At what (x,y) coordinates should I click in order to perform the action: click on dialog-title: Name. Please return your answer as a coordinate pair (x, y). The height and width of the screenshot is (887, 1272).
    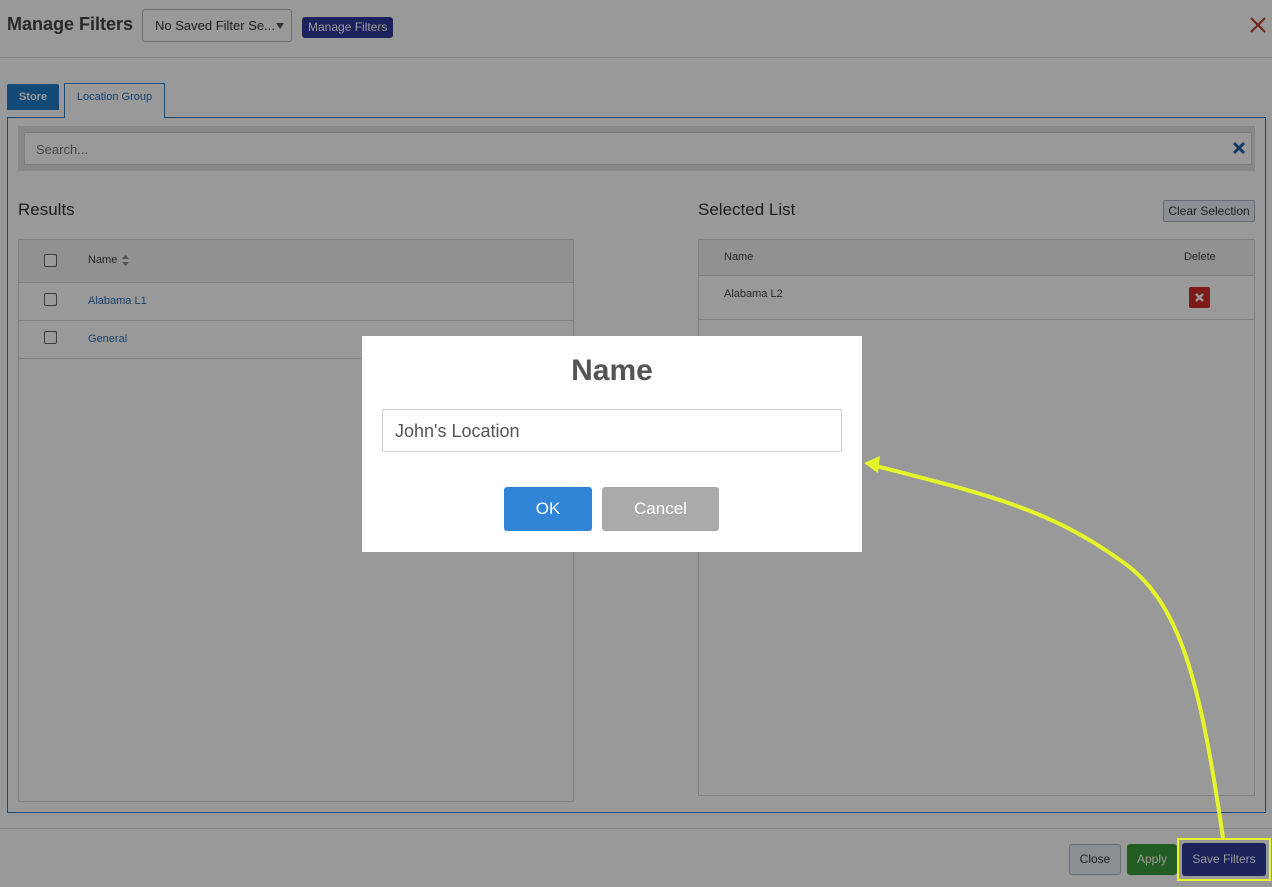
    Looking at the image, I should click on (612, 370).